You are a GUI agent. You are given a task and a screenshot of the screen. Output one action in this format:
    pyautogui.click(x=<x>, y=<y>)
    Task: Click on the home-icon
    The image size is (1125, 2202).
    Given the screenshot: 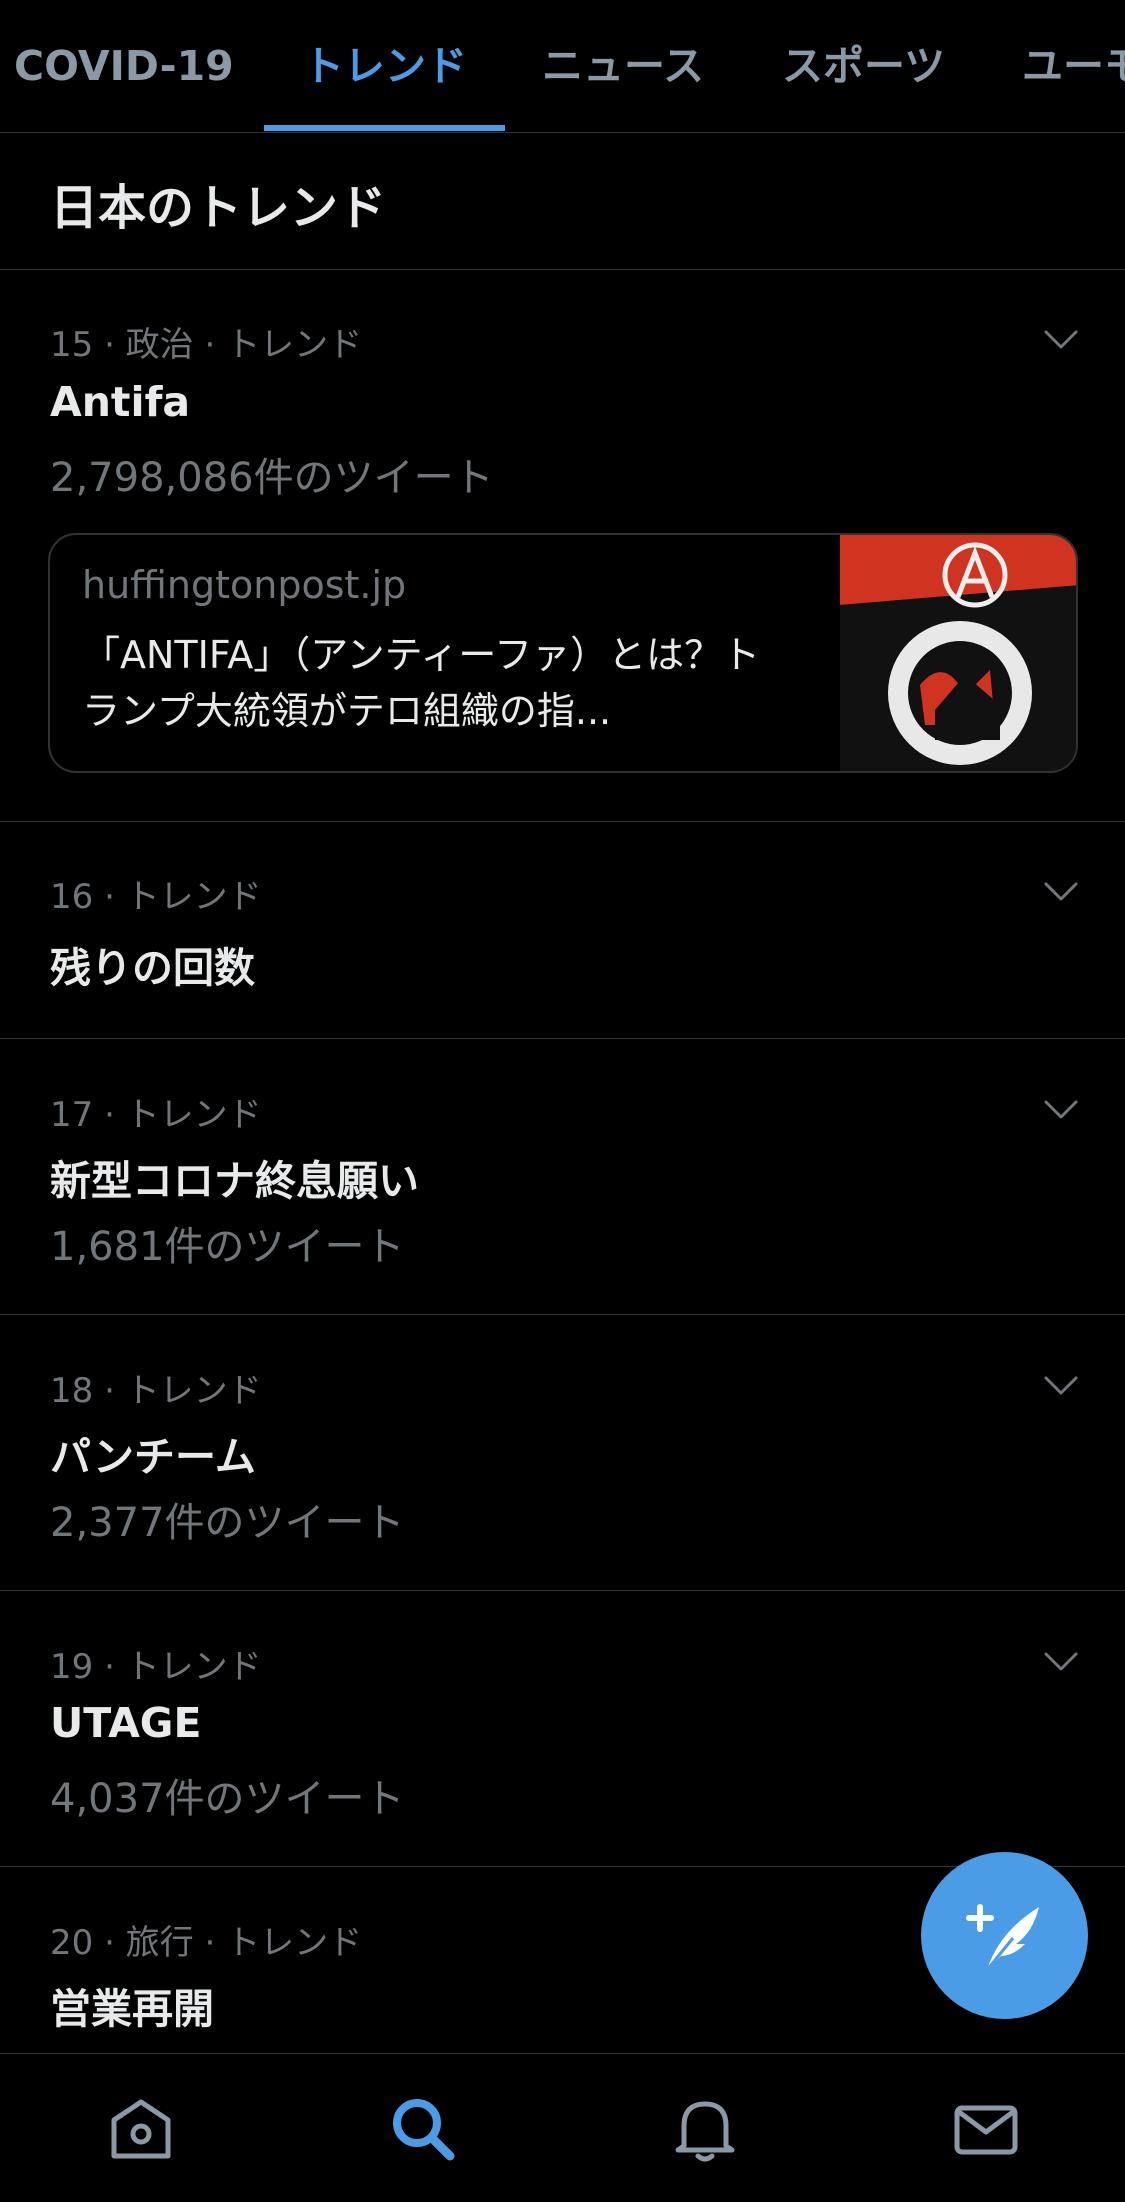 What is the action you would take?
    pyautogui.click(x=141, y=2129)
    